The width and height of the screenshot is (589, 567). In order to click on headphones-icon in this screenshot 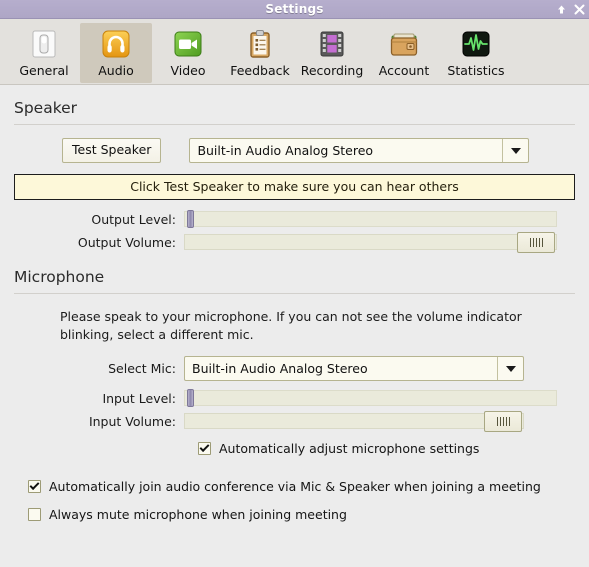, I will do `click(116, 44)`.